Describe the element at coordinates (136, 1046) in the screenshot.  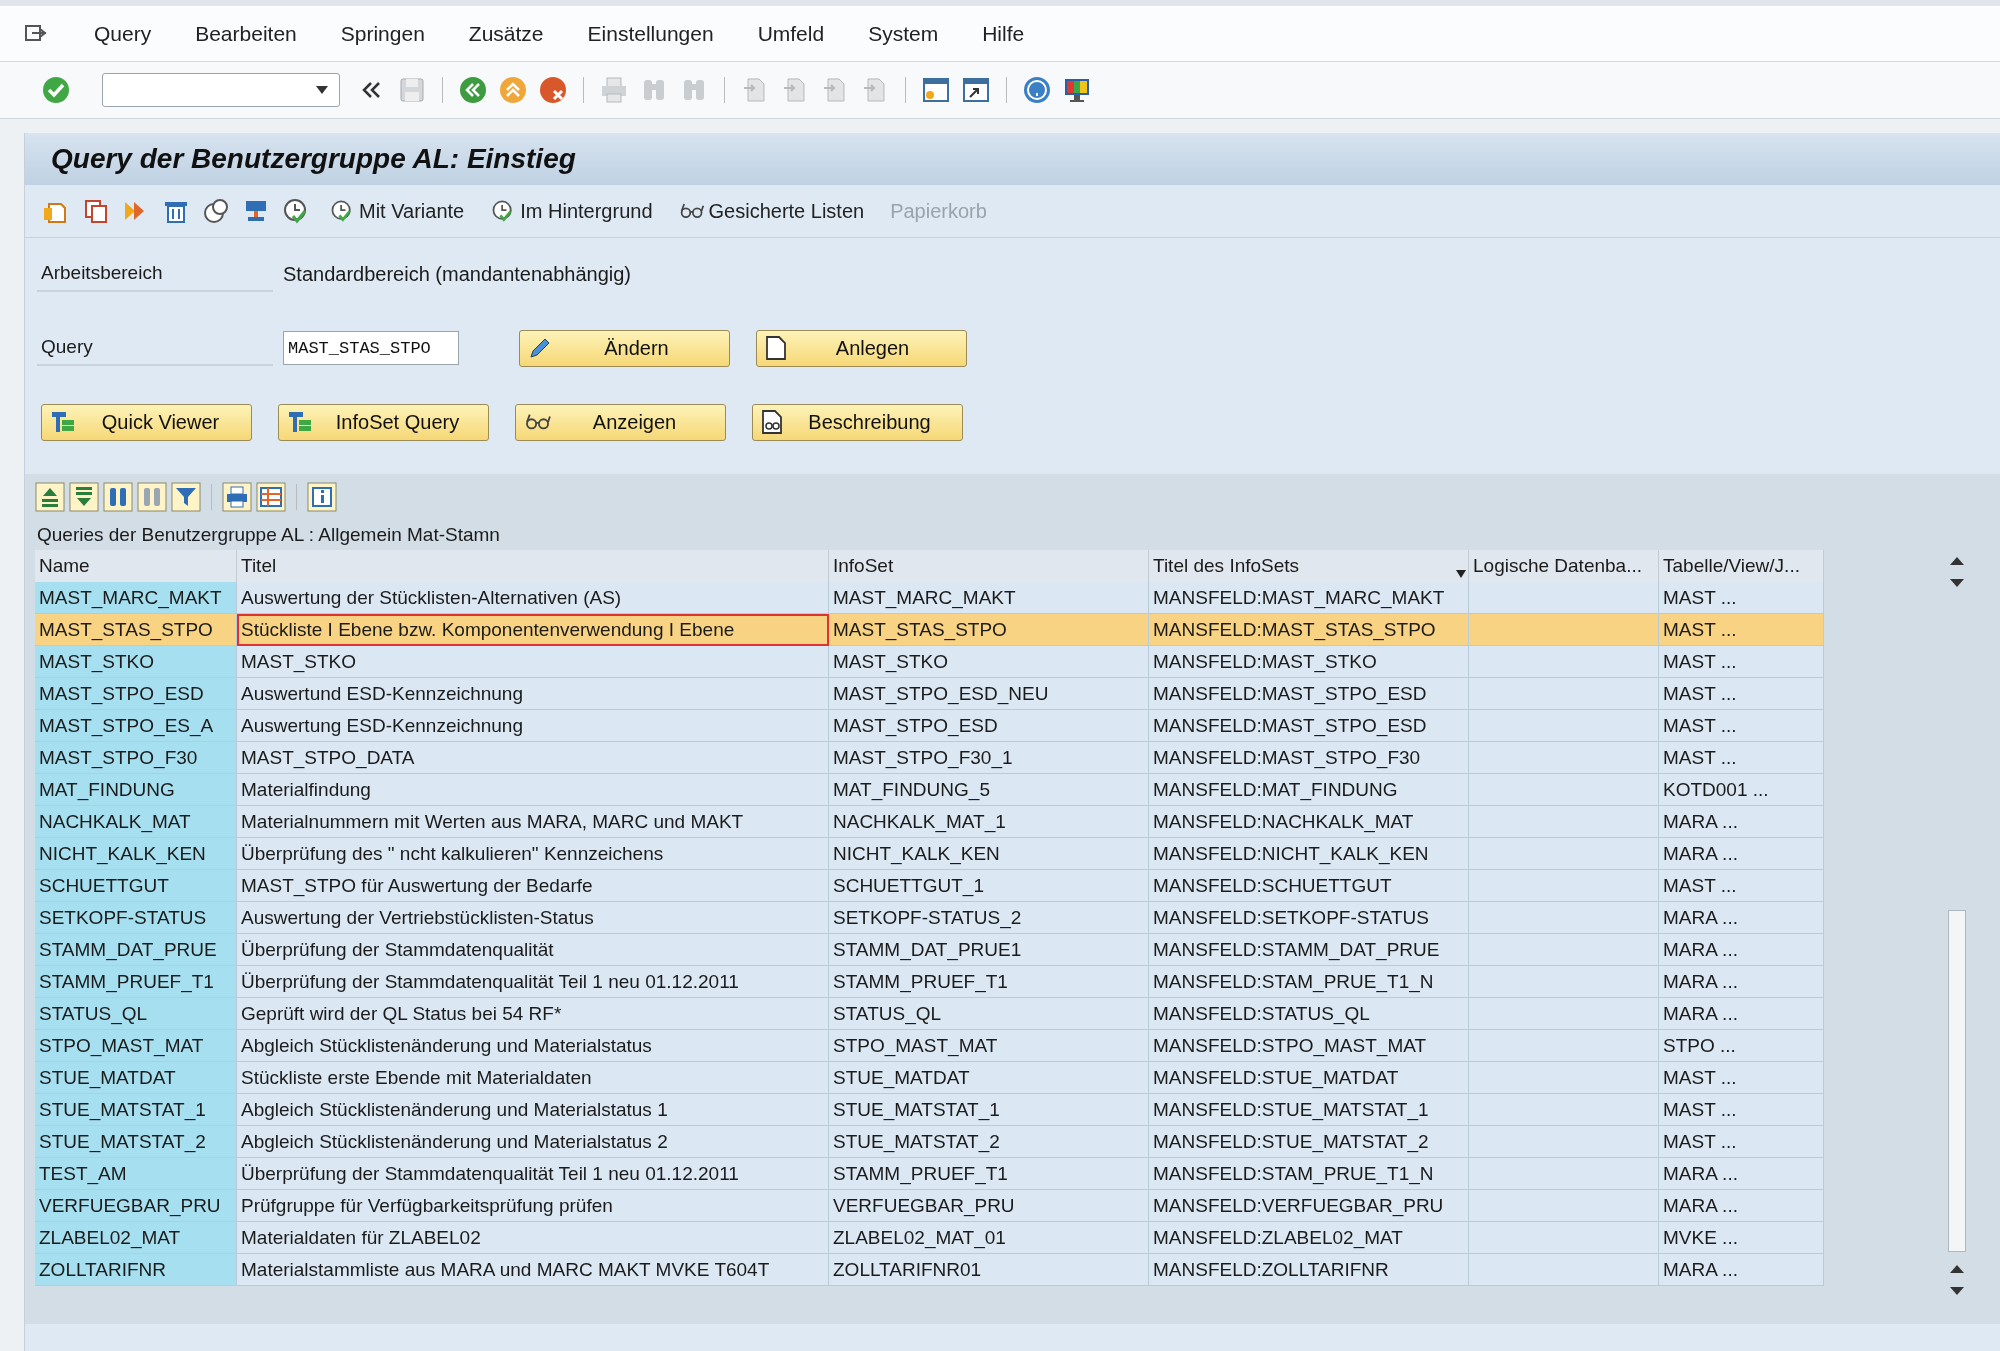
I see `table-cell: STPO_MAST_MAT` at that location.